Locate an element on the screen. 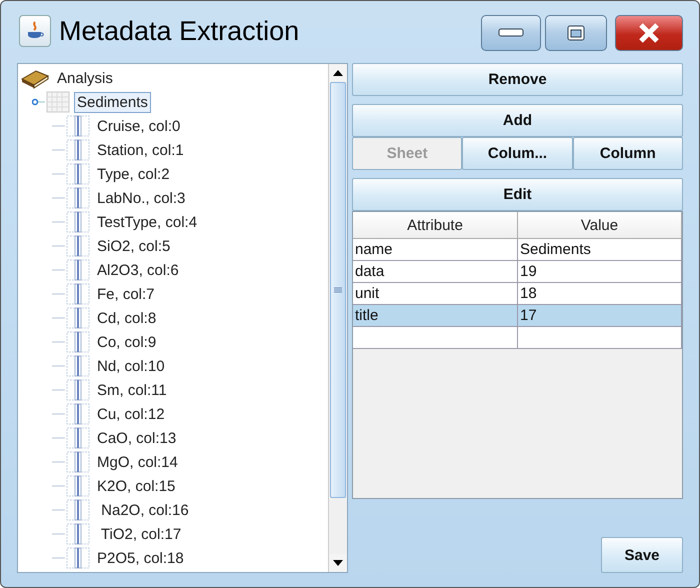 The image size is (700, 588). spreadsheet-icon is located at coordinates (58, 102).